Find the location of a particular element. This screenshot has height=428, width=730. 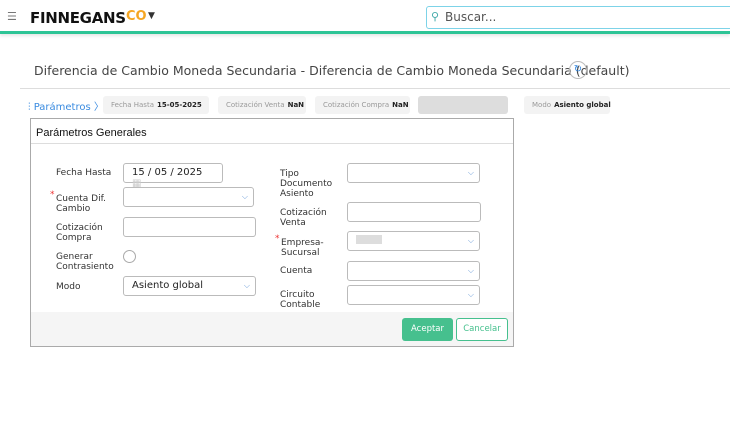

search-icon: ⚲ is located at coordinates (435, 16).